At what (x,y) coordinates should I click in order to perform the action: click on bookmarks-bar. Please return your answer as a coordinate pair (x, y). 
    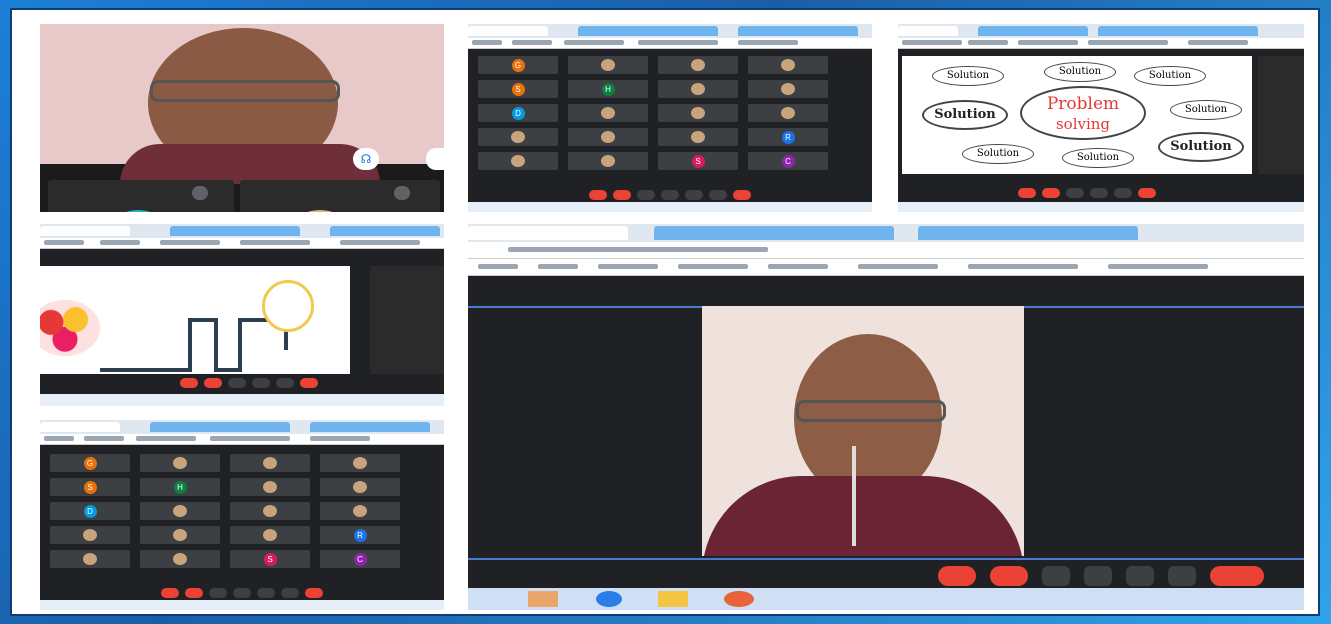
    Looking at the image, I should click on (1101, 43).